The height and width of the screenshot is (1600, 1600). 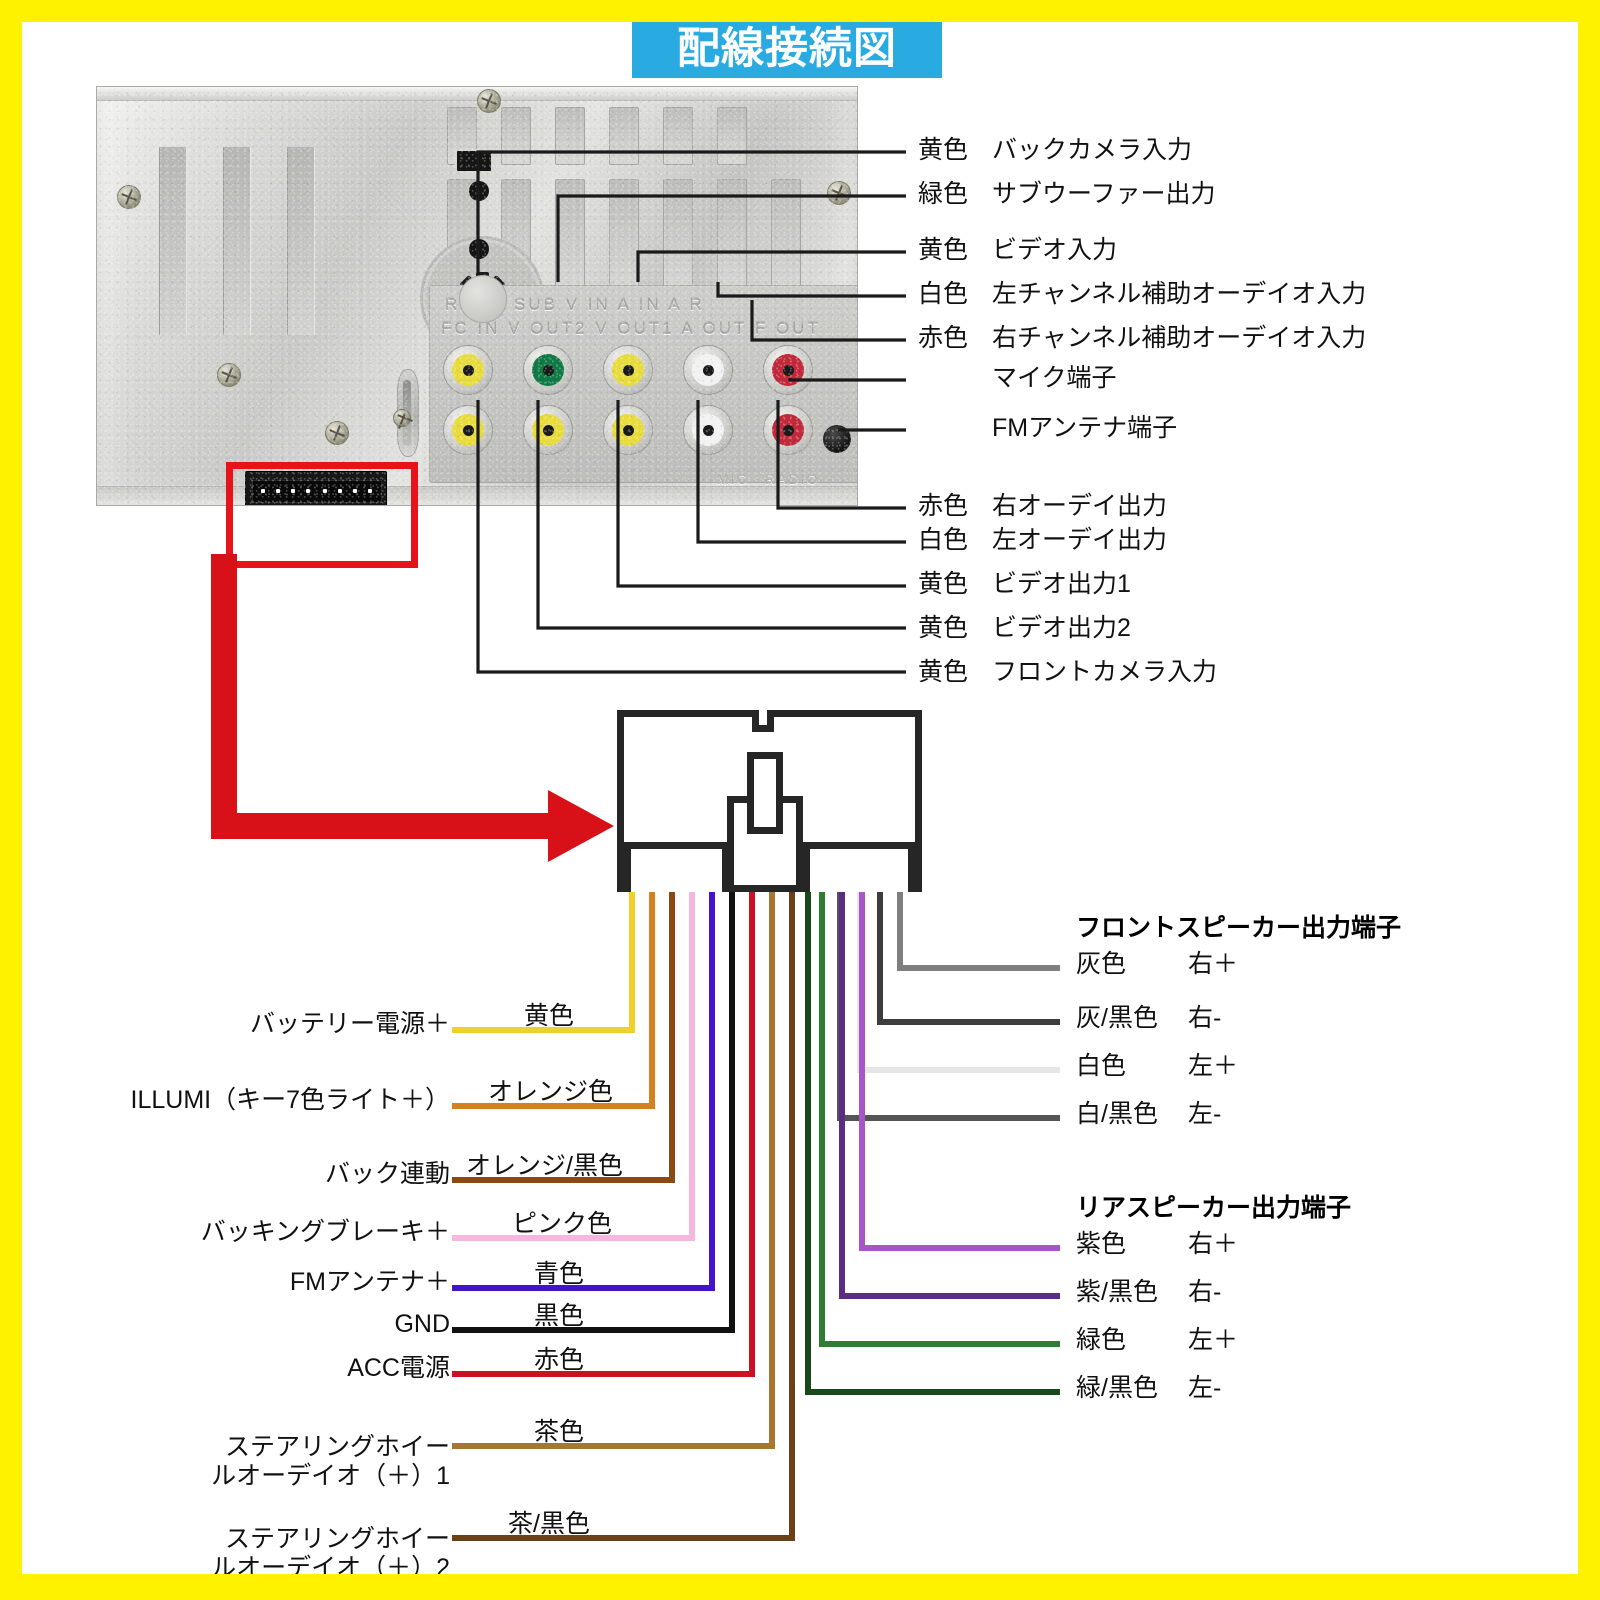 What do you see at coordinates (398, 1368) in the screenshot?
I see `wire-function-text: ACC電源` at bounding box center [398, 1368].